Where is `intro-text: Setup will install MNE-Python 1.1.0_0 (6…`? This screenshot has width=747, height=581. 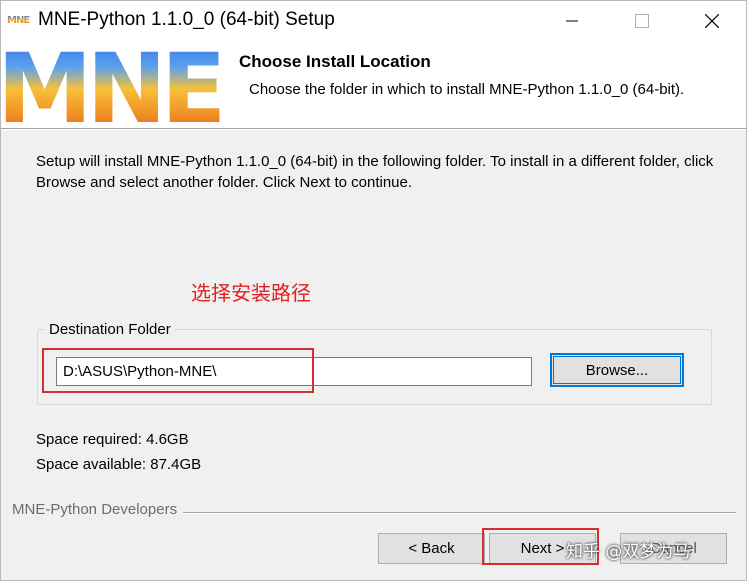
intro-text: Setup will install MNE-Python 1.1.0_0 (6… is located at coordinates (375, 172).